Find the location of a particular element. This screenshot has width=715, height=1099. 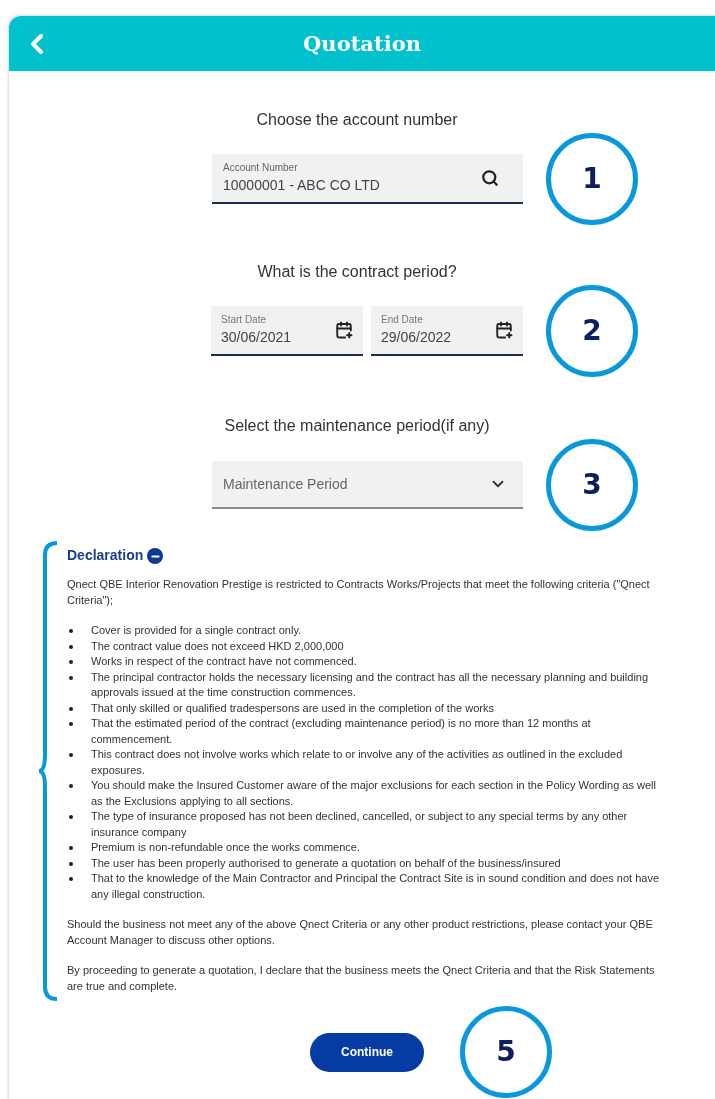

date-field: Start Date 30/06/2021 is located at coordinates (287, 331).